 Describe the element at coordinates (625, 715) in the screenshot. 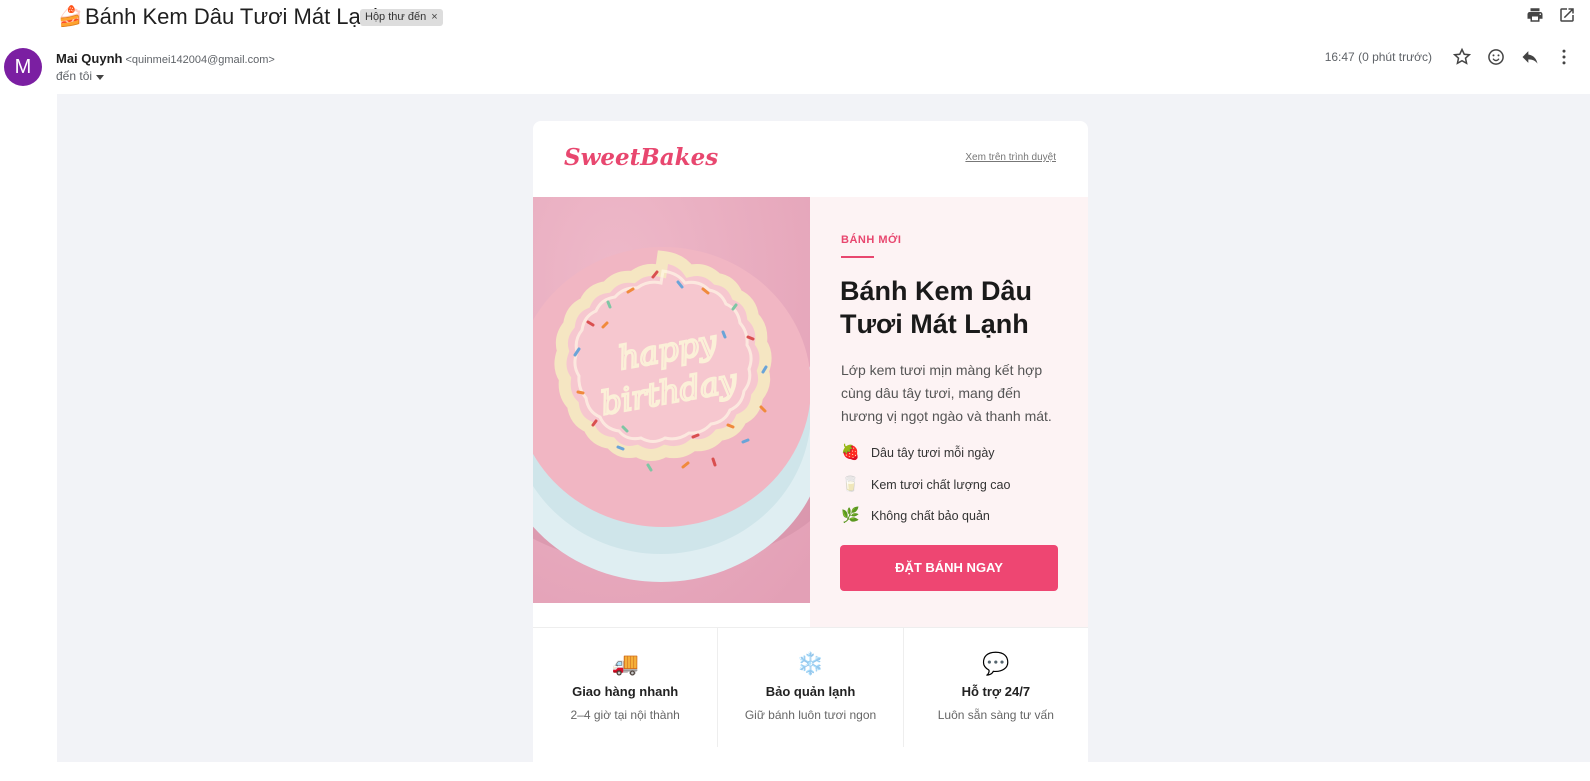

I see `benefit-subtitle: 2–4 giờ tại nội thành` at that location.